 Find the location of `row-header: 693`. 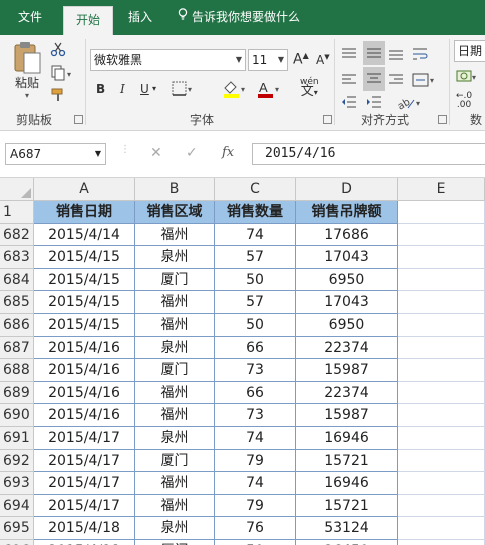

row-header: 693 is located at coordinates (17, 483).